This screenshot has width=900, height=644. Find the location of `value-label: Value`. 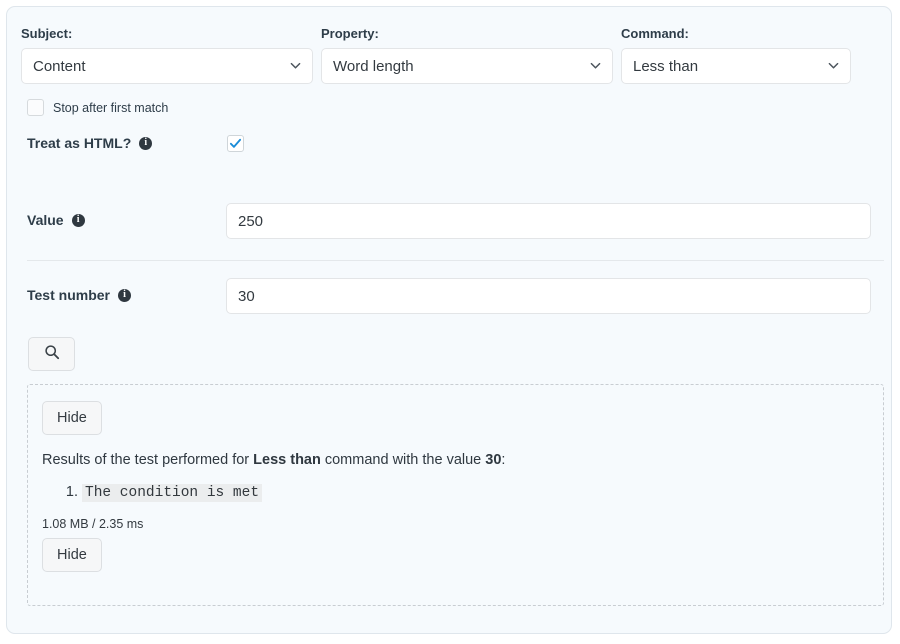

value-label: Value is located at coordinates (45, 220).